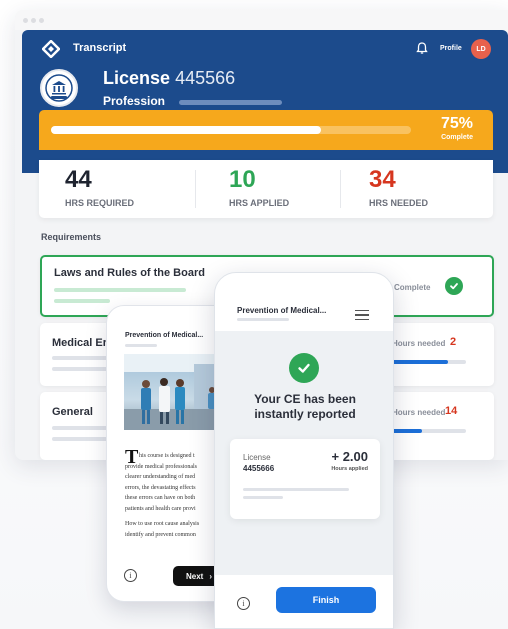  What do you see at coordinates (362, 316) in the screenshot?
I see `menu-icon` at bounding box center [362, 316].